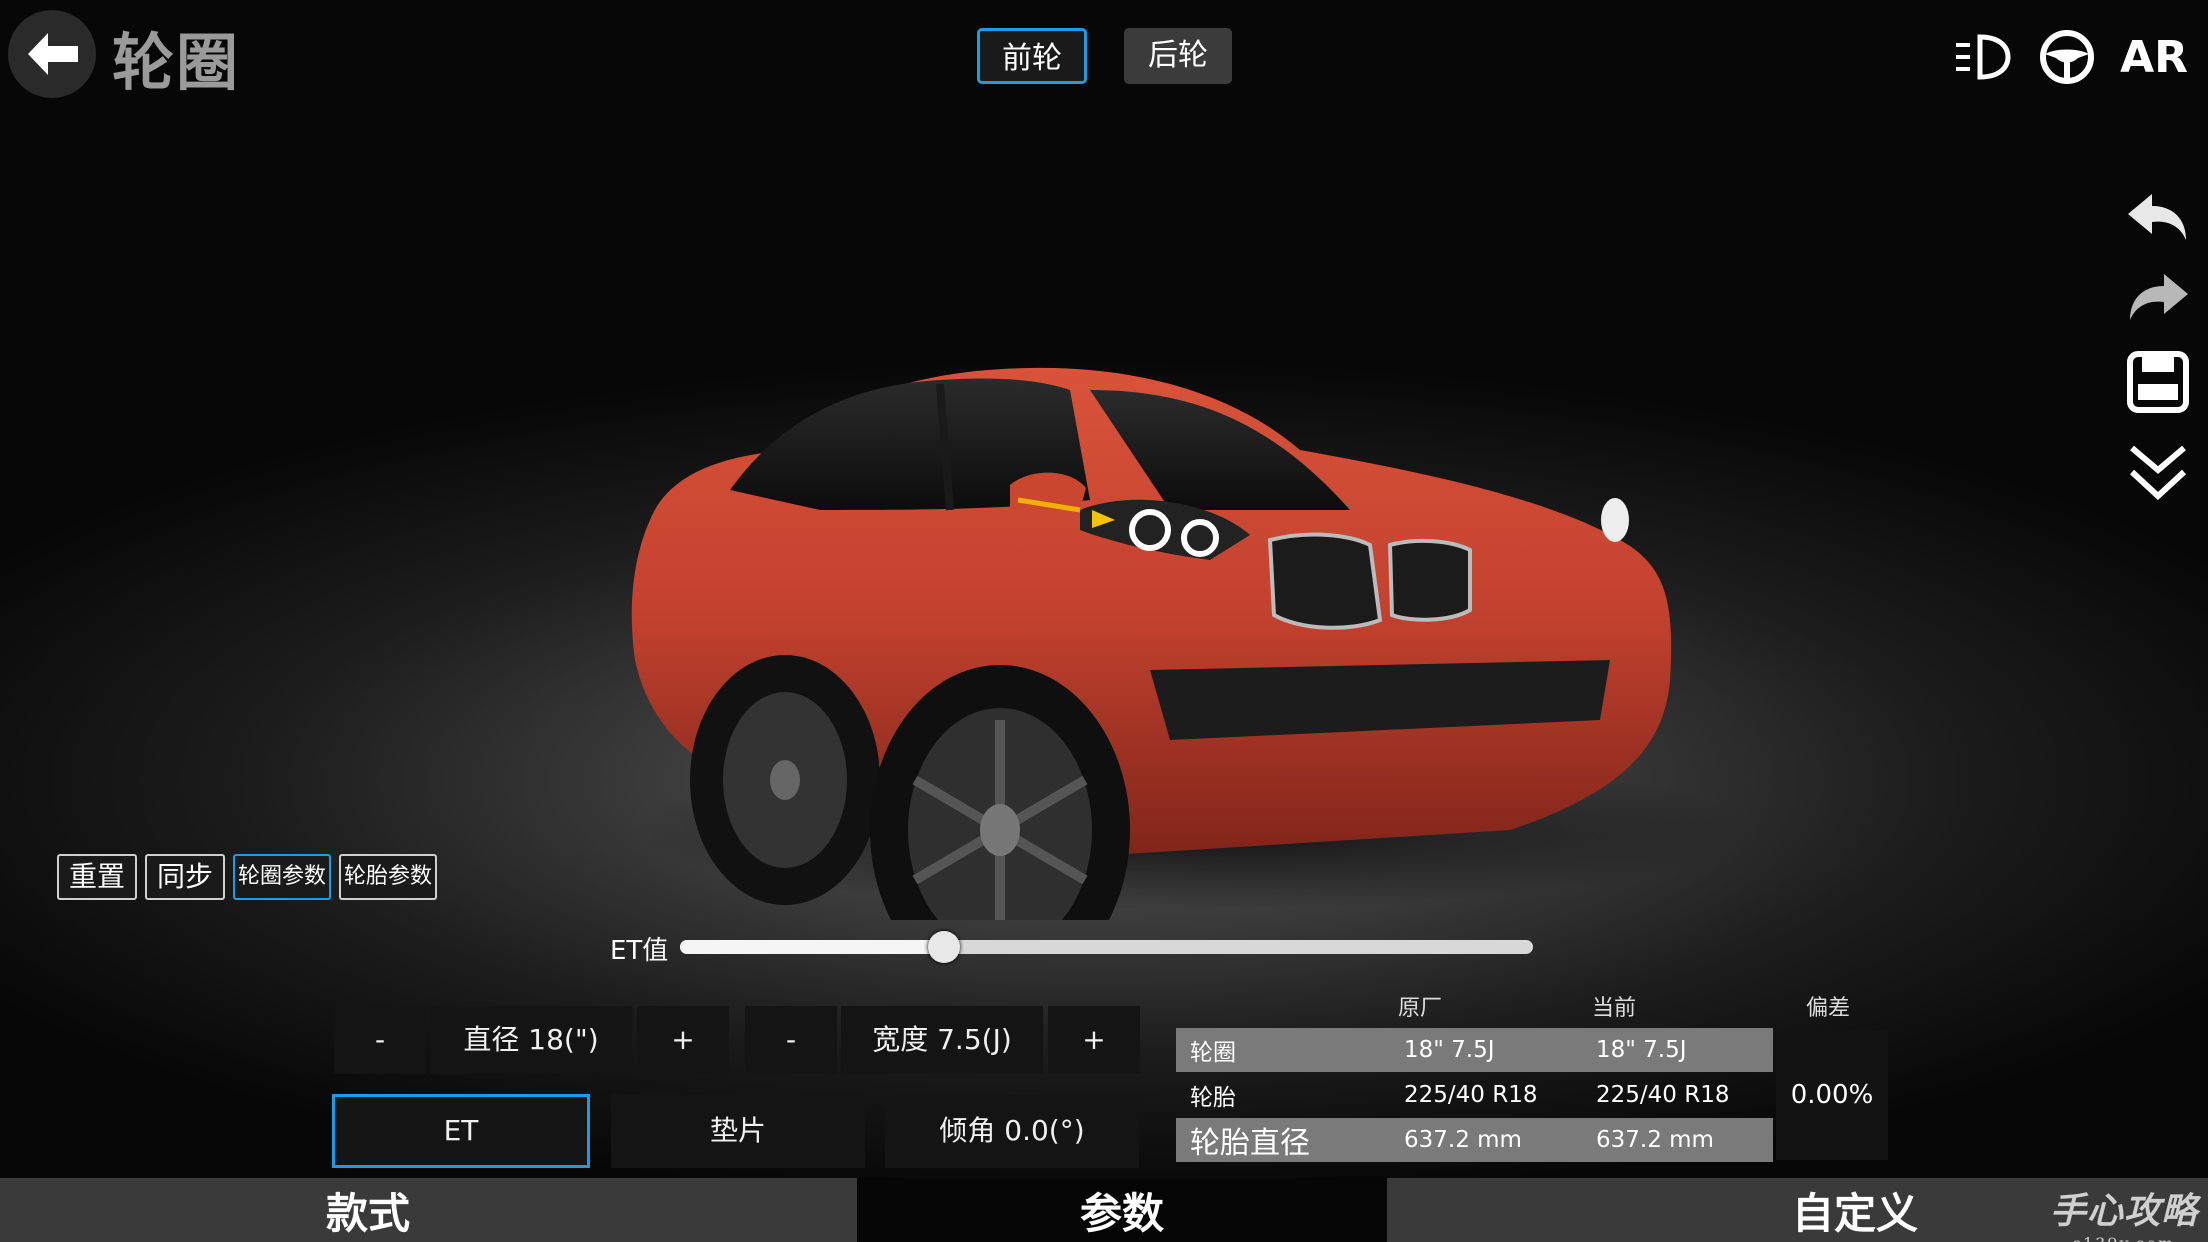 The image size is (2208, 1242). I want to click on rim-params-button: 轮圈参数, so click(282, 877).